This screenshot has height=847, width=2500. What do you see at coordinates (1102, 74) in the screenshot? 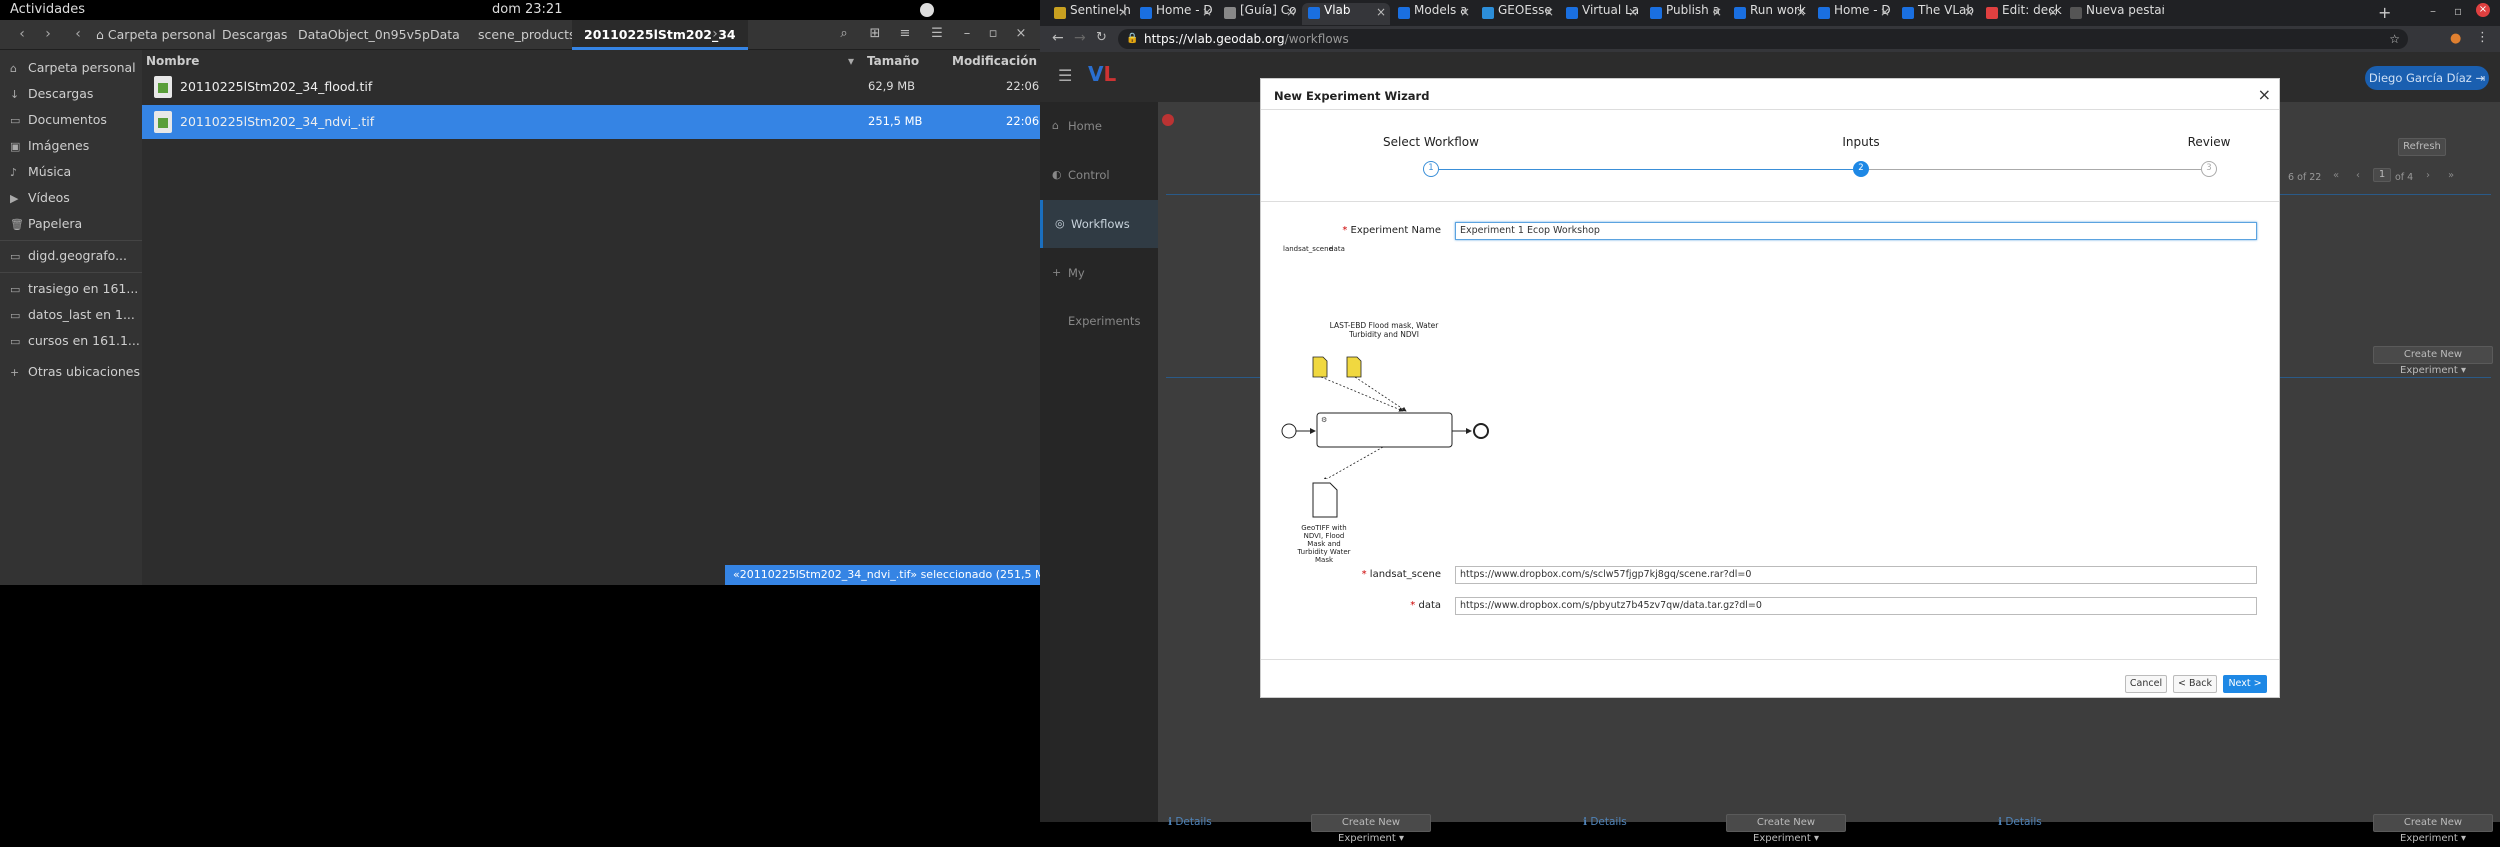
I see `vlab-logo: VL` at bounding box center [1102, 74].